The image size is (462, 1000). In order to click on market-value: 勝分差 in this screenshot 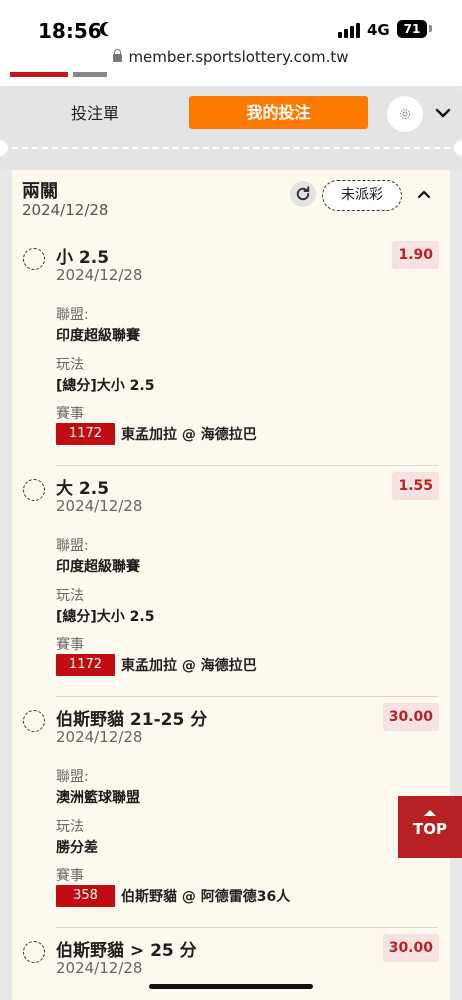, I will do `click(77, 848)`.